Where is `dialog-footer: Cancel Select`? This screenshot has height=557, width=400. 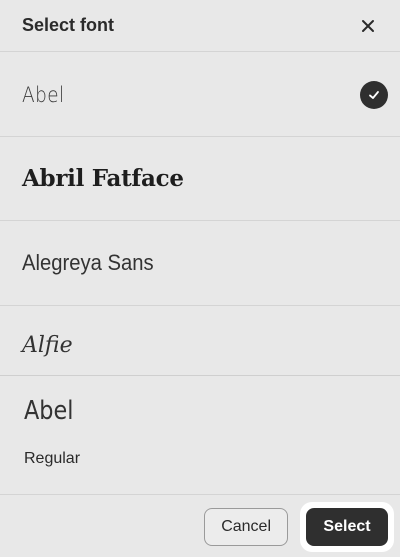
dialog-footer: Cancel Select is located at coordinates (200, 526).